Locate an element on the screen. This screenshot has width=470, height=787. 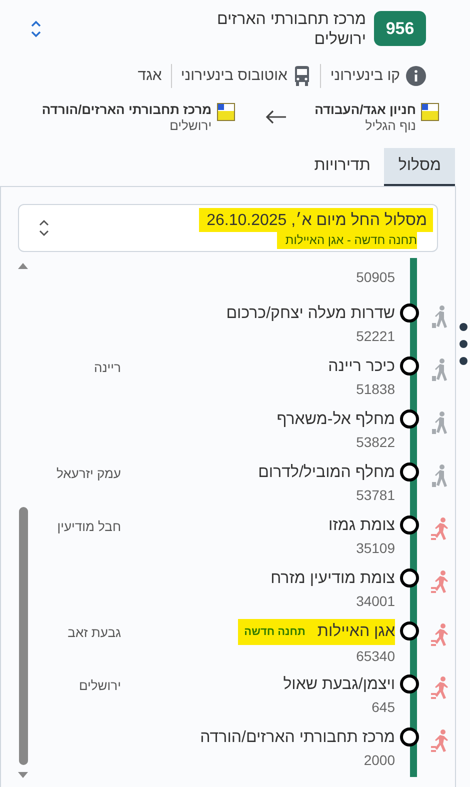
scroll-up-icon is located at coordinates (23, 265).